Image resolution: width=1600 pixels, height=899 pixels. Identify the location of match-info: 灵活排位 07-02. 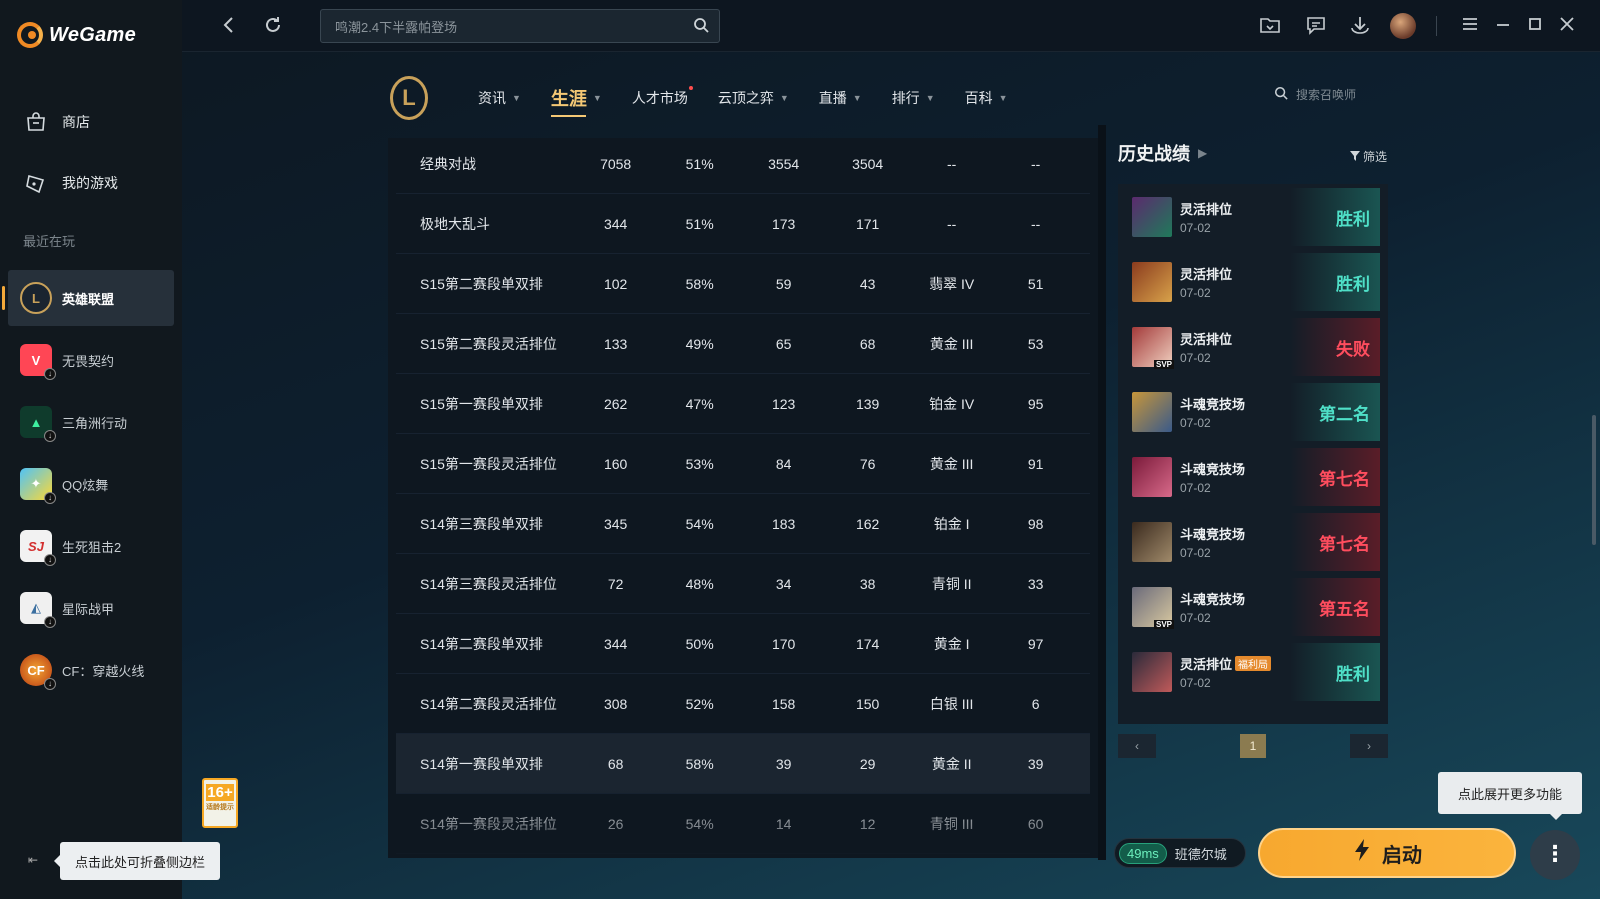
(1235, 217).